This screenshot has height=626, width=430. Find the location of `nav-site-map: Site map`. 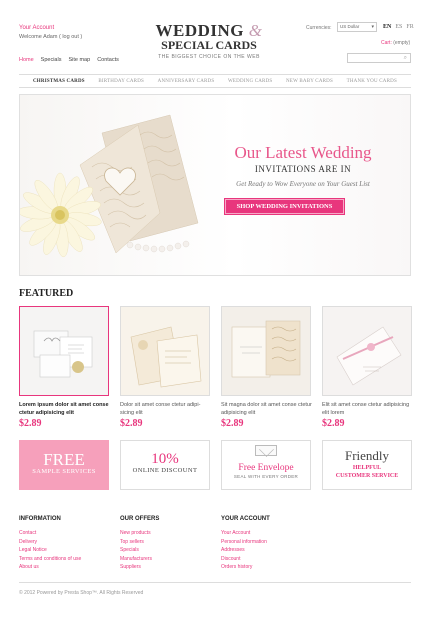

nav-site-map: Site map is located at coordinates (79, 60).